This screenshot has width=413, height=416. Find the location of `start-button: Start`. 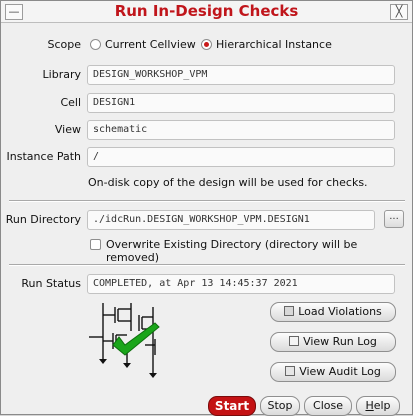

start-button: Start is located at coordinates (232, 406).